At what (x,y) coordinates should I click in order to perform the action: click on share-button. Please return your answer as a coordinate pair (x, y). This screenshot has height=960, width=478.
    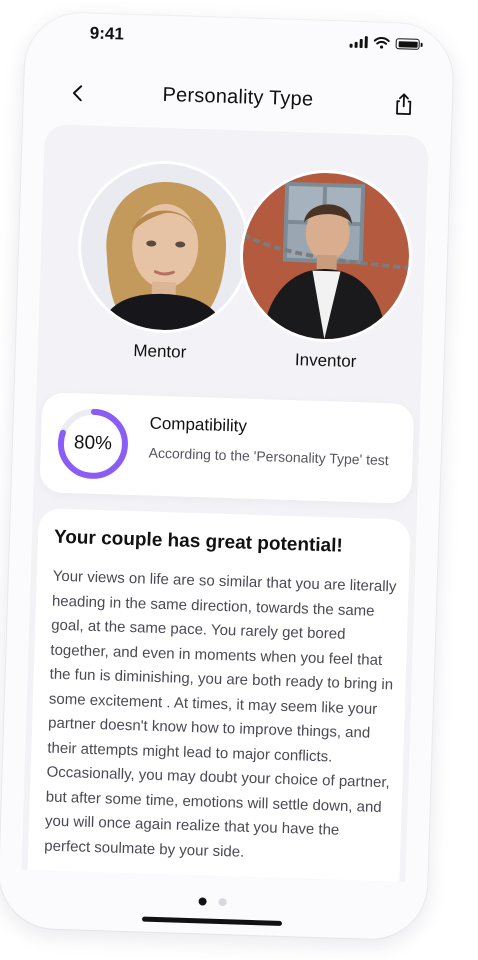
    Looking at the image, I should click on (403, 104).